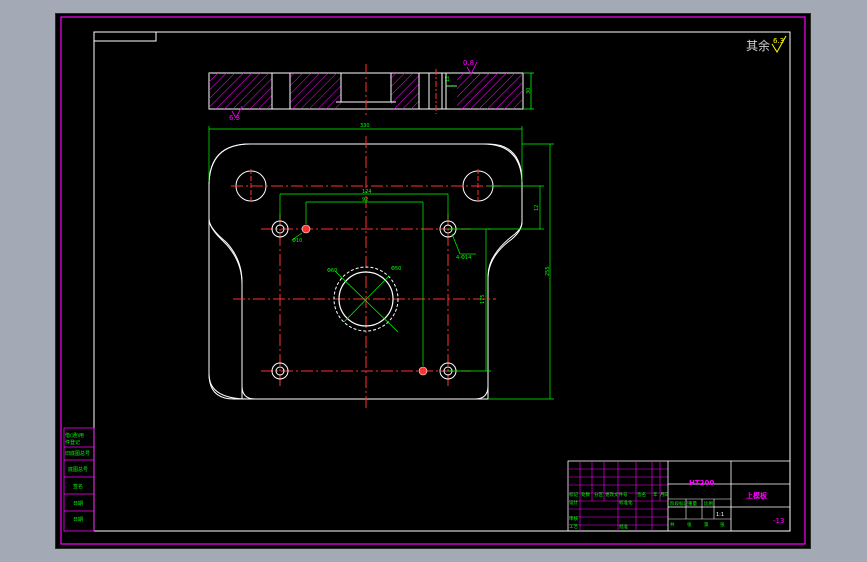  What do you see at coordinates (371, 90) in the screenshot?
I see `section-view: 30 12 0.8 6.3` at bounding box center [371, 90].